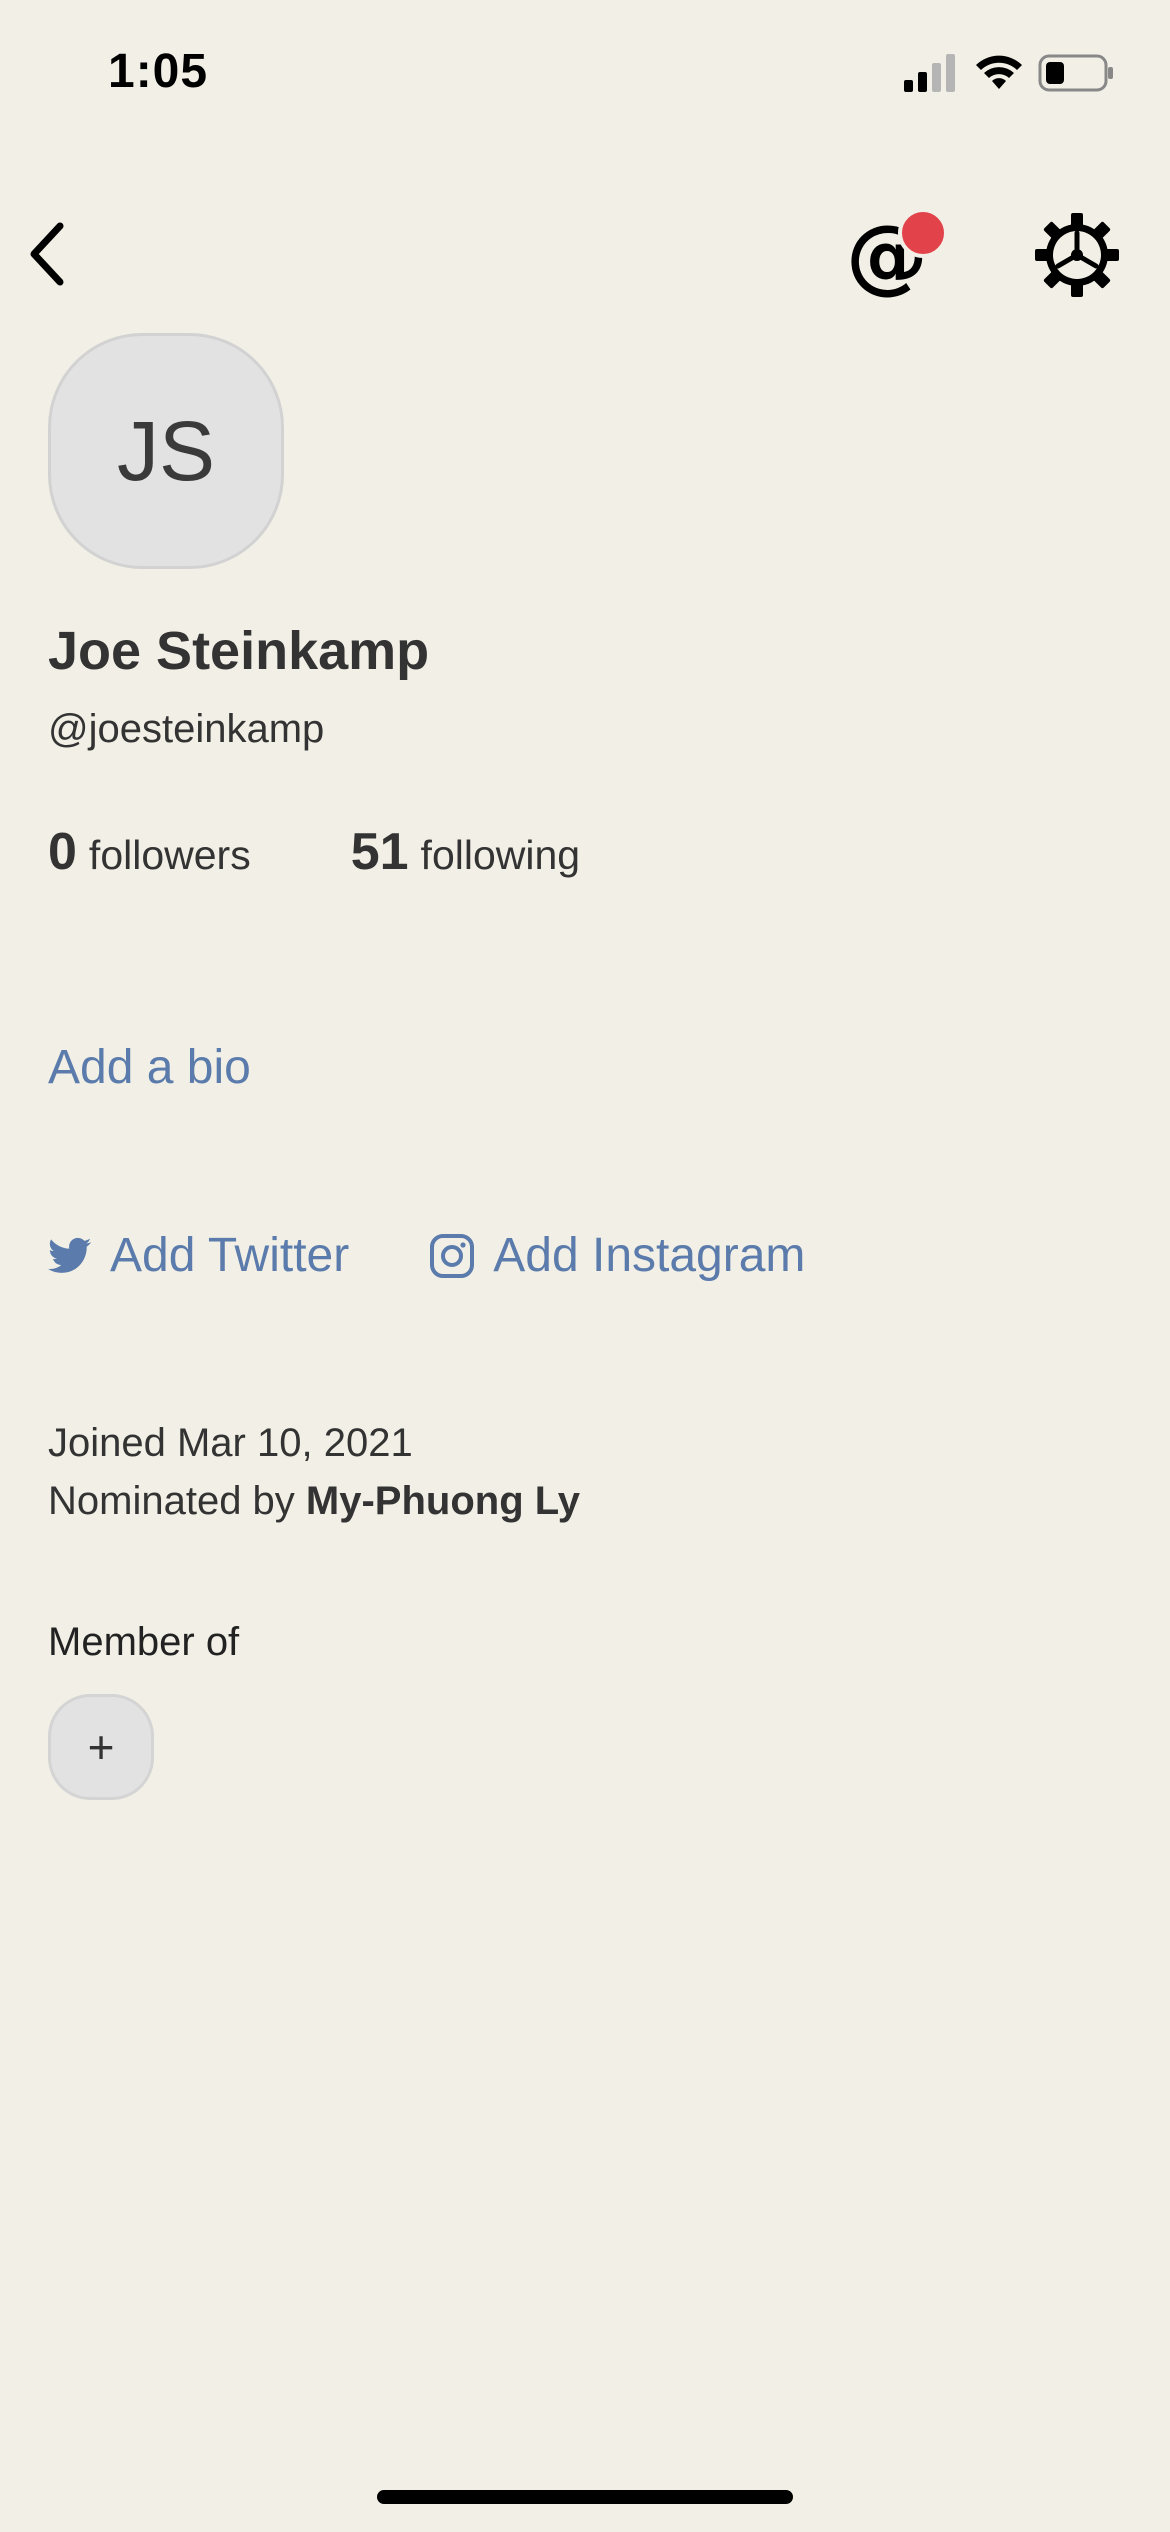 The width and height of the screenshot is (1170, 2532). What do you see at coordinates (166, 451) in the screenshot?
I see `avatar: JS` at bounding box center [166, 451].